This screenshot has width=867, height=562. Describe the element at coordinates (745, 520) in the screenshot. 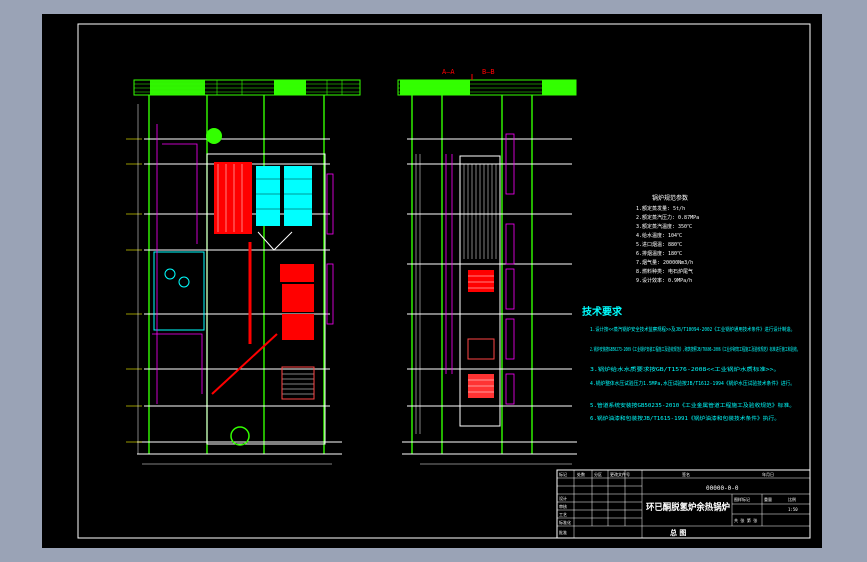

I see `tb-sheet: 共 张 第 张` at that location.